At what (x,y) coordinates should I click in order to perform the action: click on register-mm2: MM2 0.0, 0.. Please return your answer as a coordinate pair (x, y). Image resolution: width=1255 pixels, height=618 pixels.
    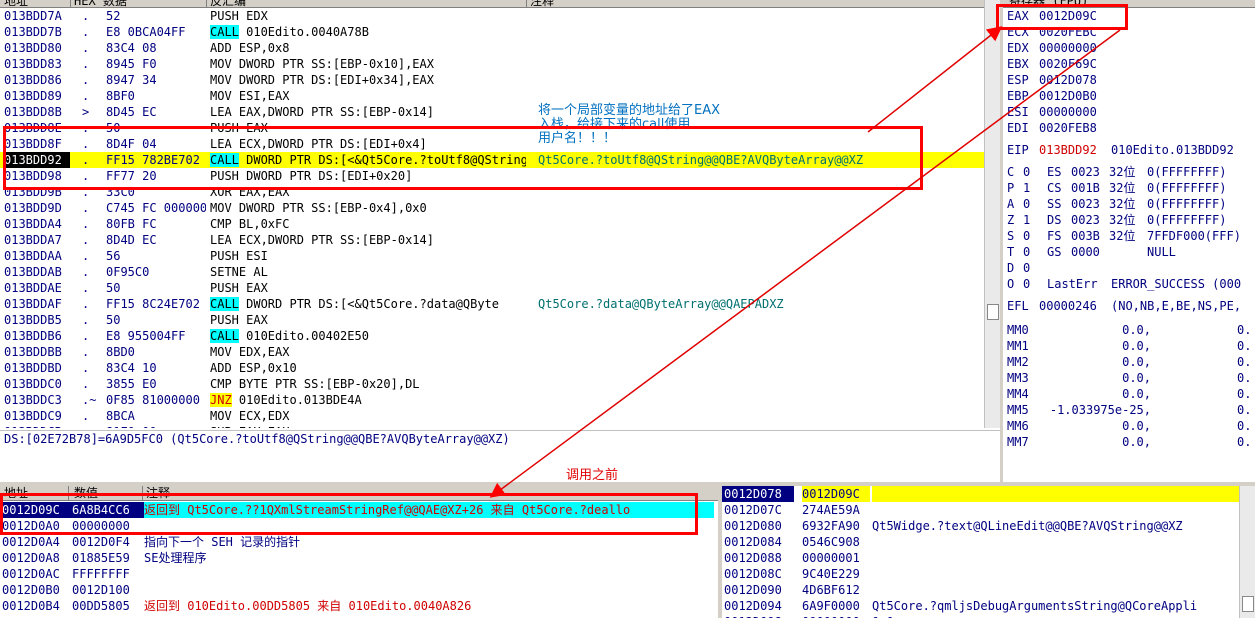
    Looking at the image, I should click on (1129, 362).